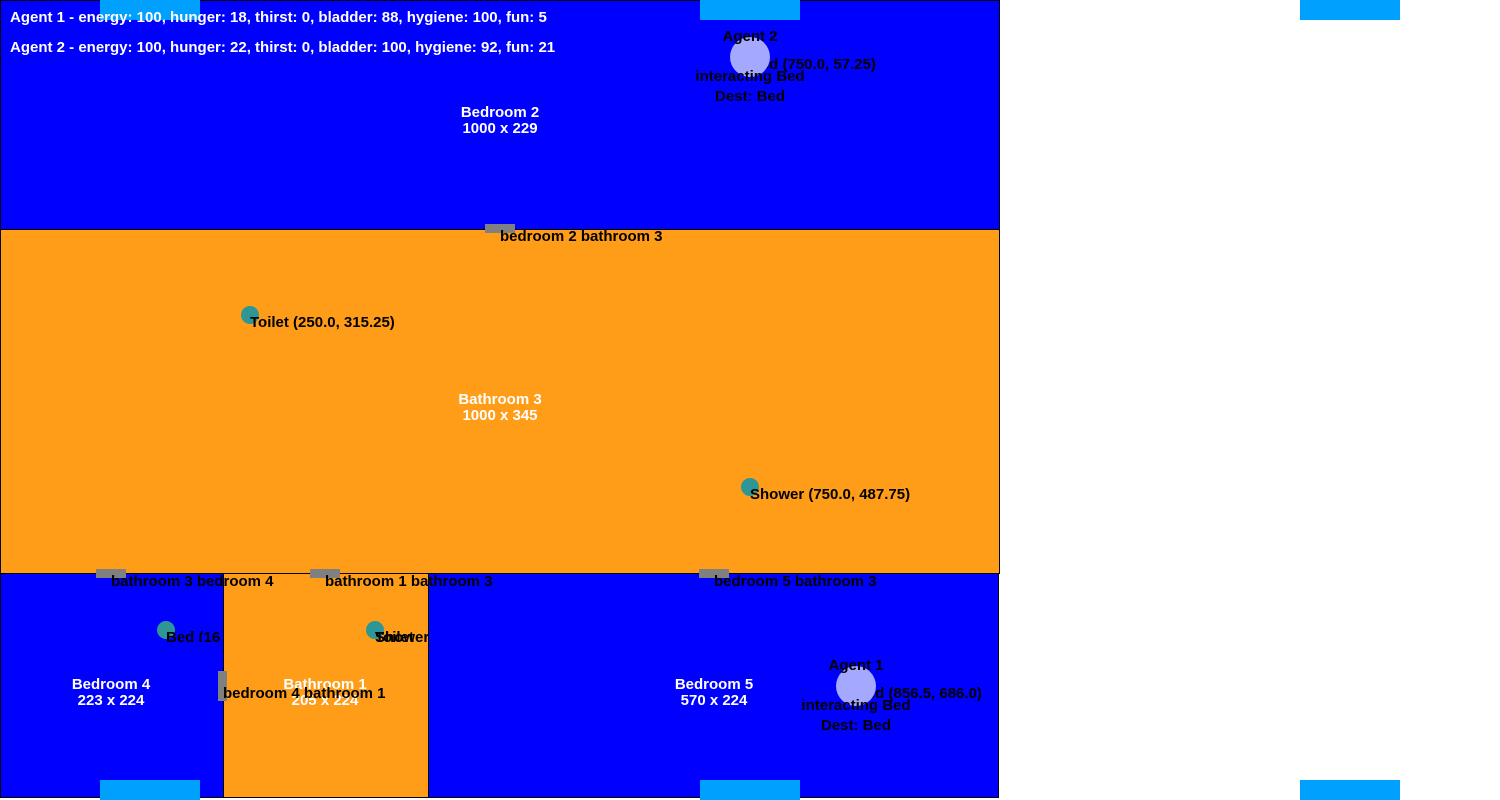 The image size is (1500, 800). What do you see at coordinates (111, 684) in the screenshot?
I see `room-name: Bedroom 4` at bounding box center [111, 684].